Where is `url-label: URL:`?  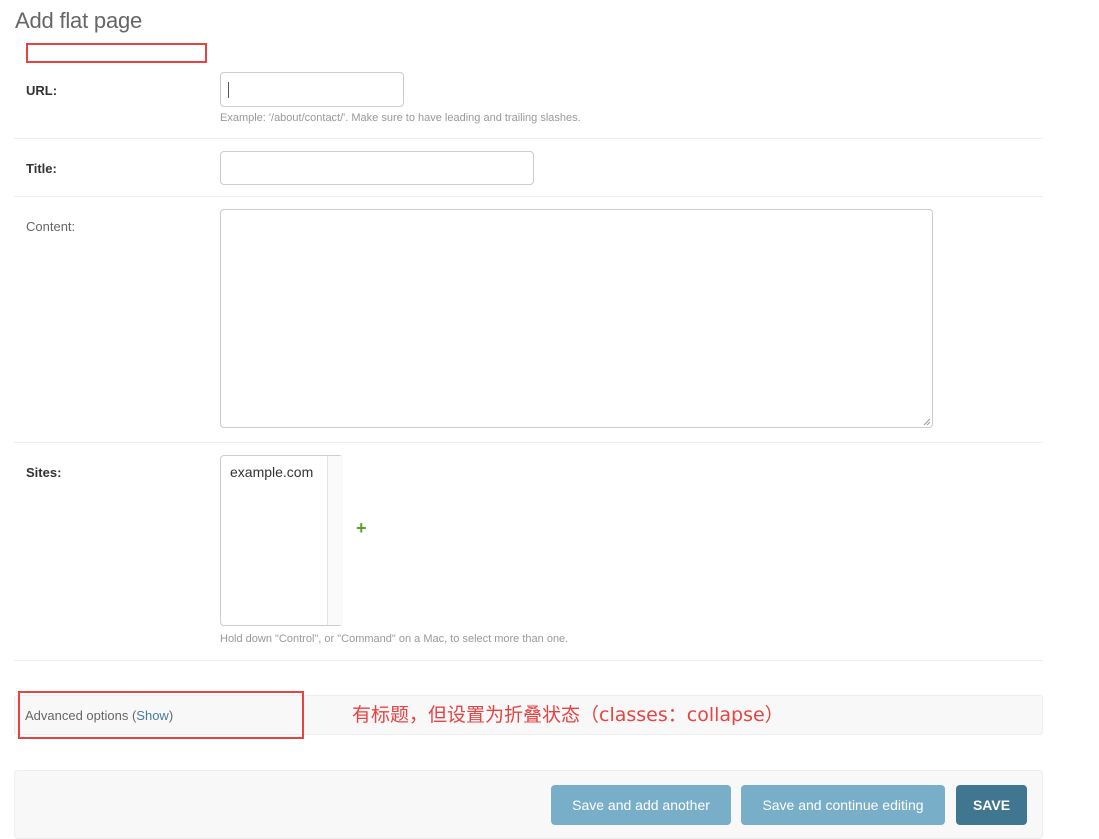 url-label: URL: is located at coordinates (42, 90).